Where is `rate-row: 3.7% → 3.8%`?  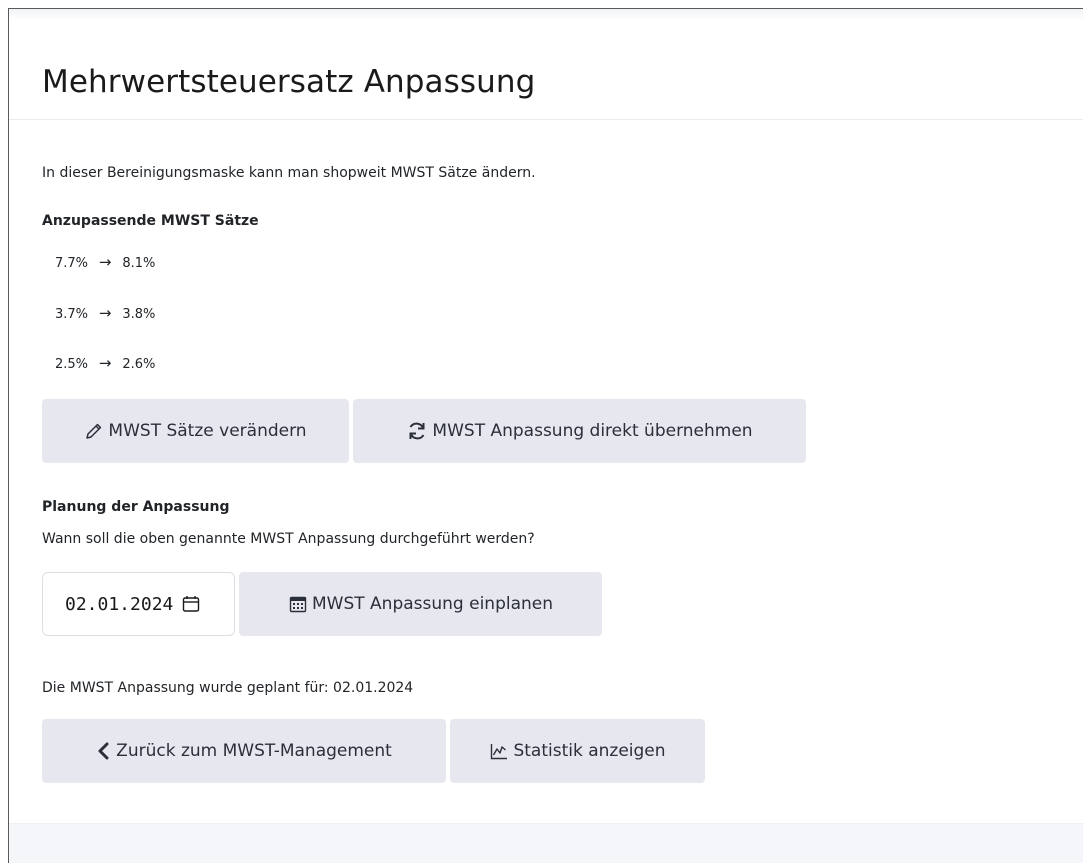 rate-row: 3.7% → 3.8% is located at coordinates (105, 313).